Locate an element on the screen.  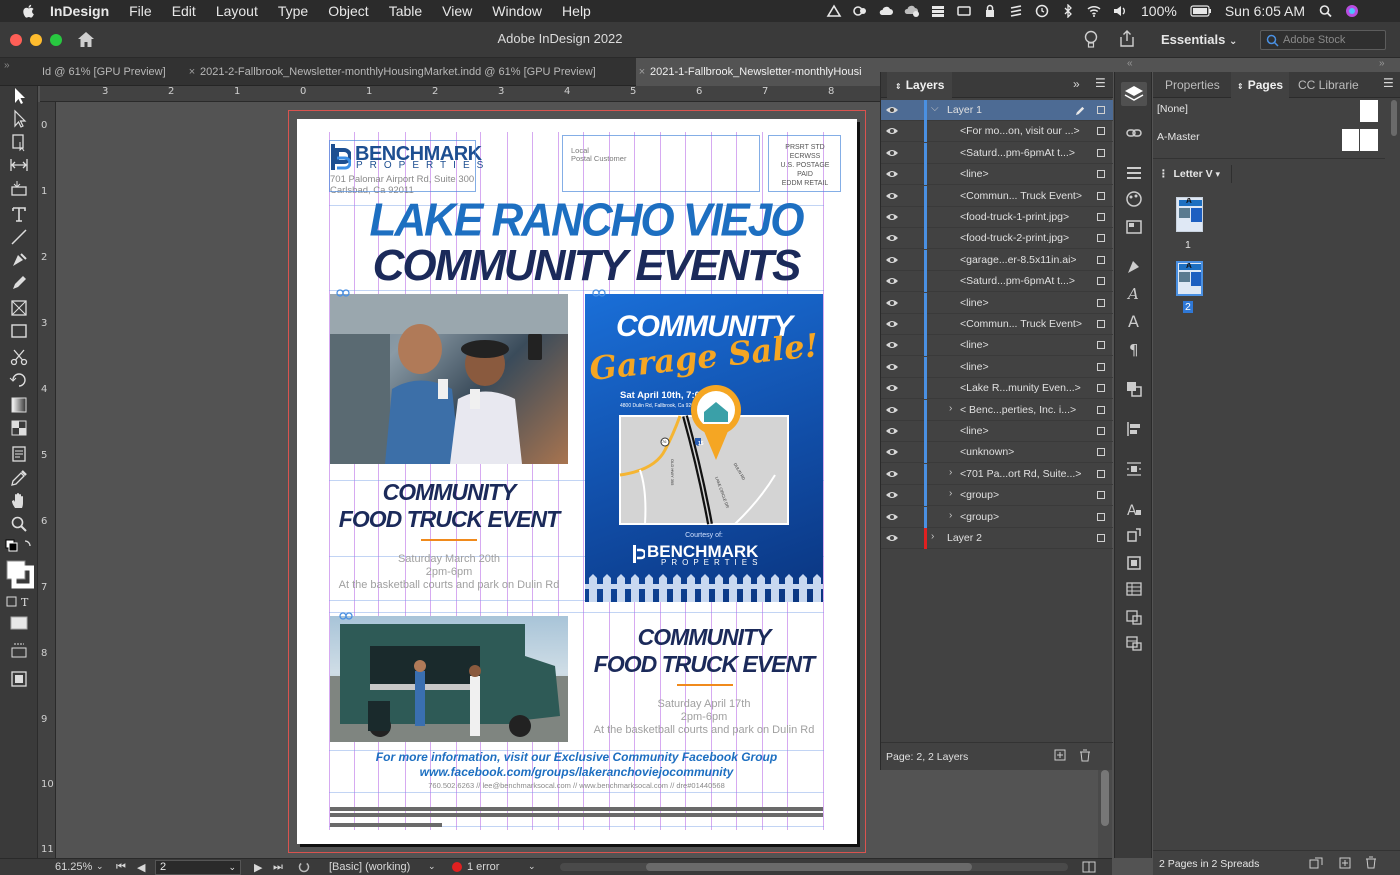
event2-title-line1: COMMUNITY is located at coordinates (704, 637).